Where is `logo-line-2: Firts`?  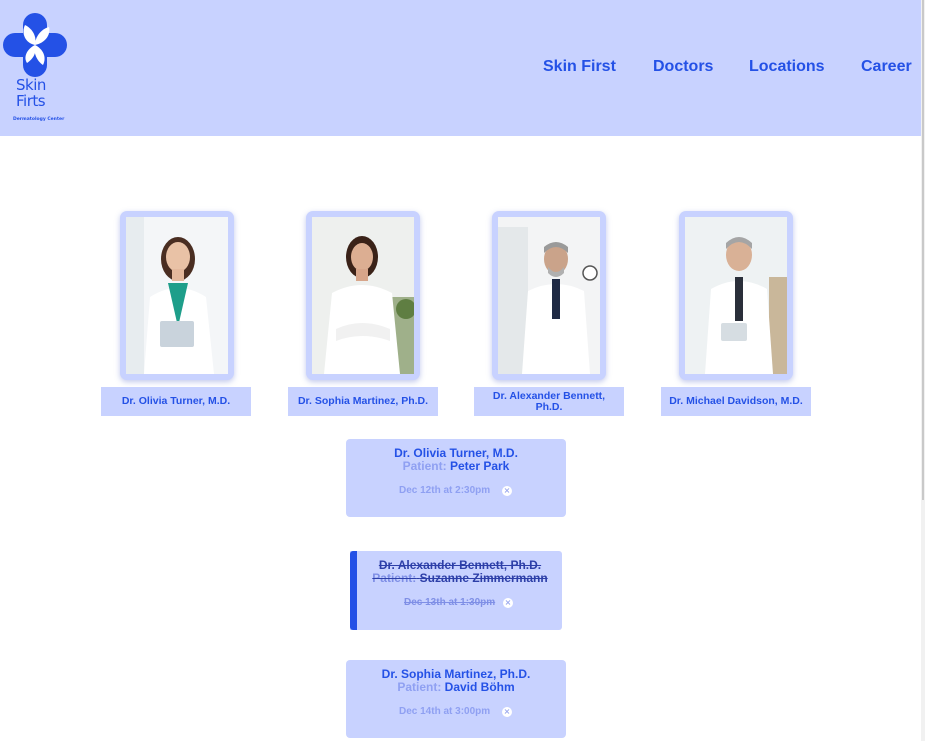 logo-line-2: Firts is located at coordinates (31, 101).